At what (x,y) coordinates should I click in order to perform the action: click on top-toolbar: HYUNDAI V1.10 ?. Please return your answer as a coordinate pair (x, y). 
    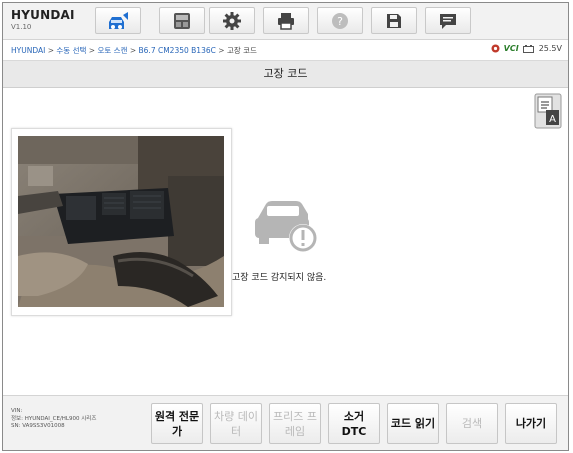
    Looking at the image, I should click on (285, 21).